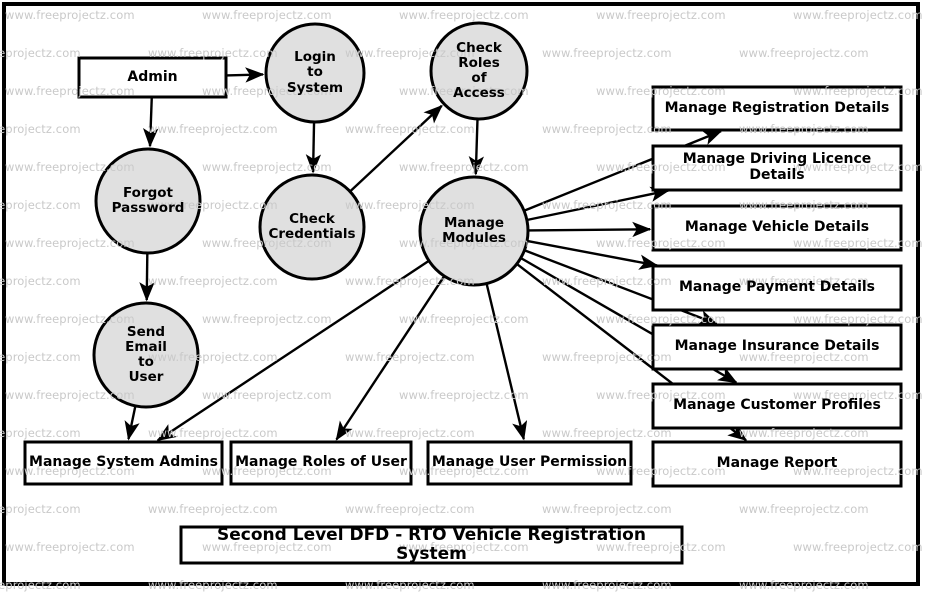 Image resolution: width=926 pixels, height=592 pixels. Describe the element at coordinates (150, 122) in the screenshot. I see `flow-admin-to-forgot` at that location.